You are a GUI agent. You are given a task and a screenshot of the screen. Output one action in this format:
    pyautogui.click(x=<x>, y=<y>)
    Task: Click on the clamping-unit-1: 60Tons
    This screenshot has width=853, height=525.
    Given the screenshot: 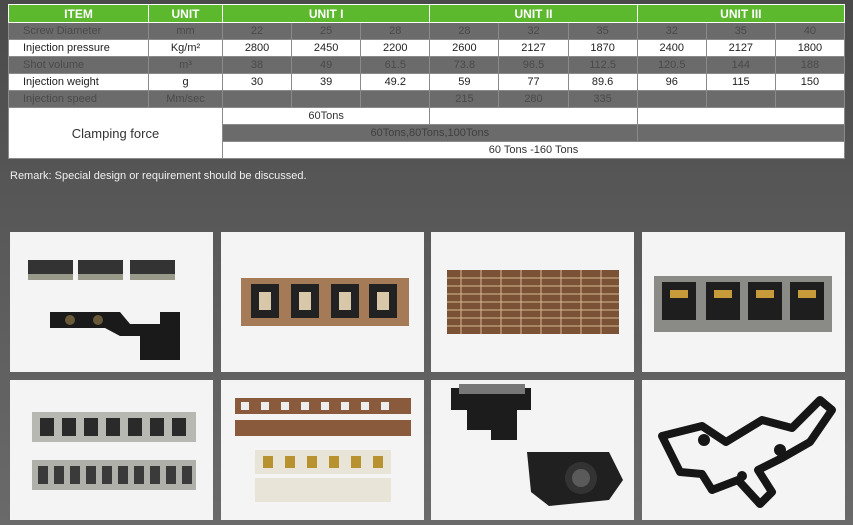 What is the action you would take?
    pyautogui.click(x=326, y=116)
    